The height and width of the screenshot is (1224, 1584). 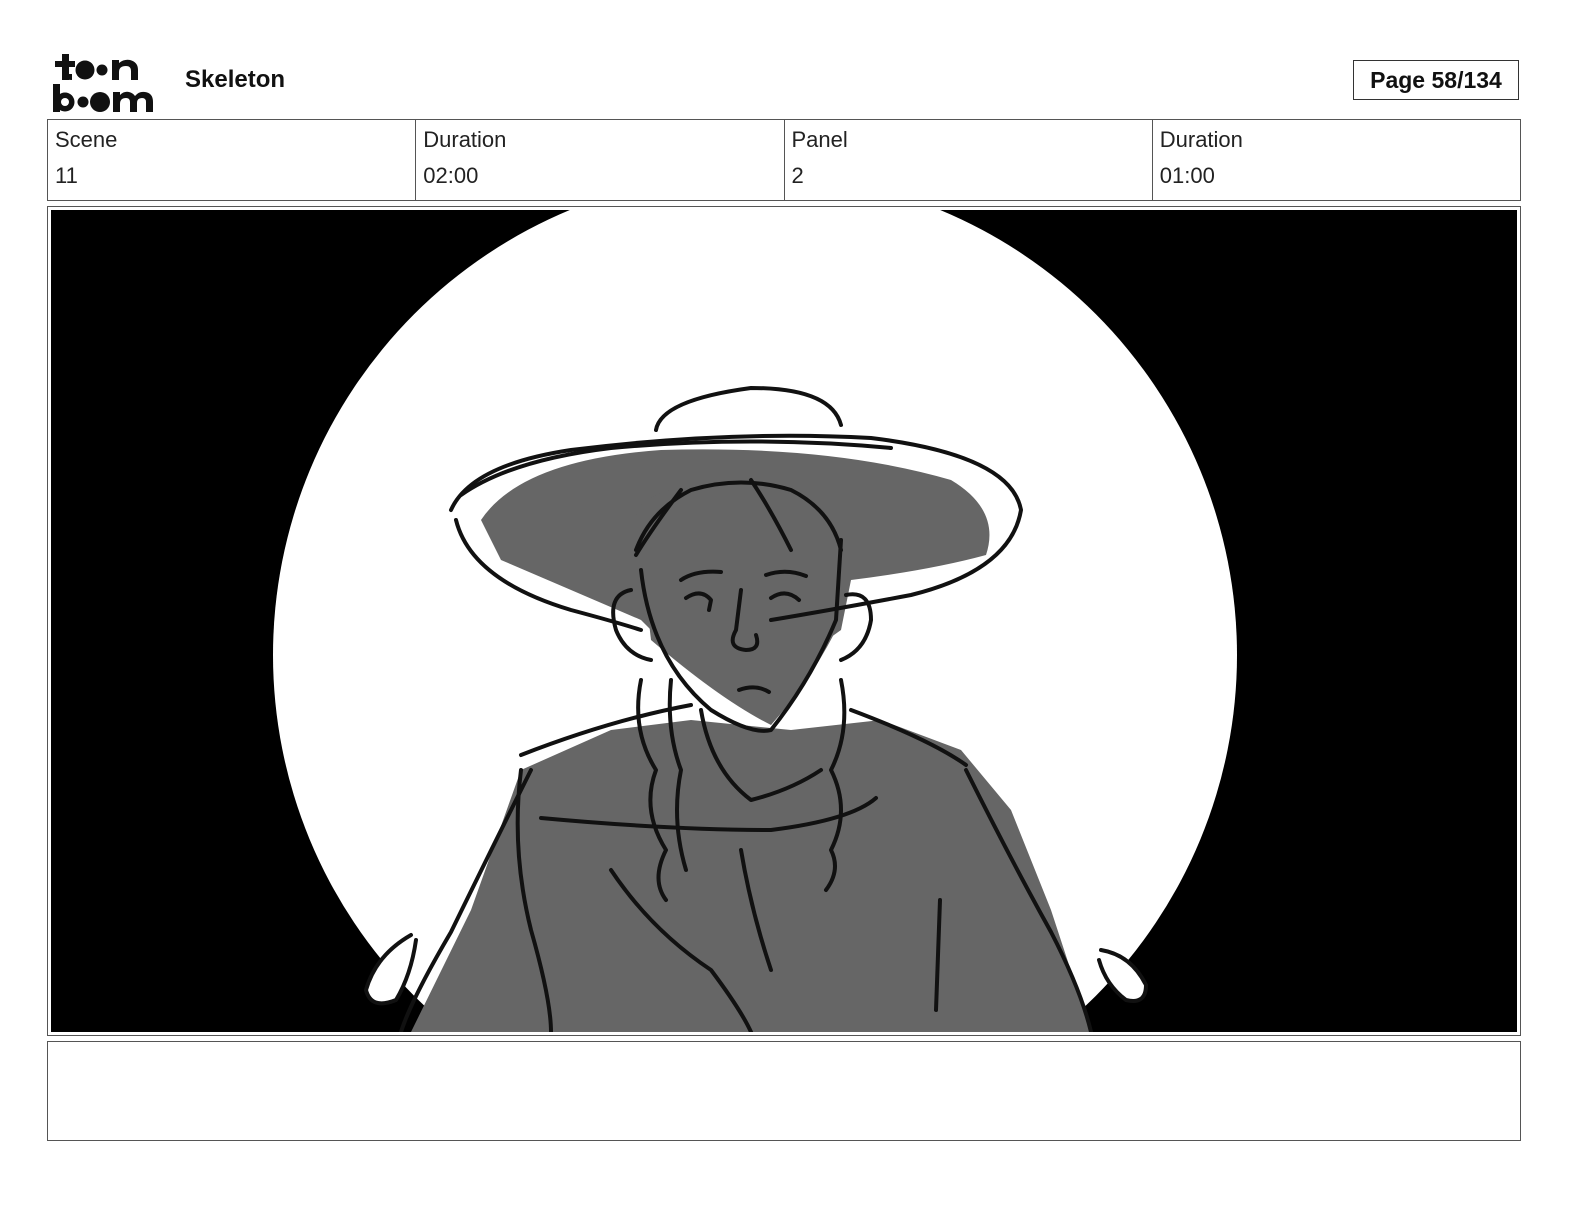 I want to click on scene-duration-label: Duration, so click(x=465, y=139).